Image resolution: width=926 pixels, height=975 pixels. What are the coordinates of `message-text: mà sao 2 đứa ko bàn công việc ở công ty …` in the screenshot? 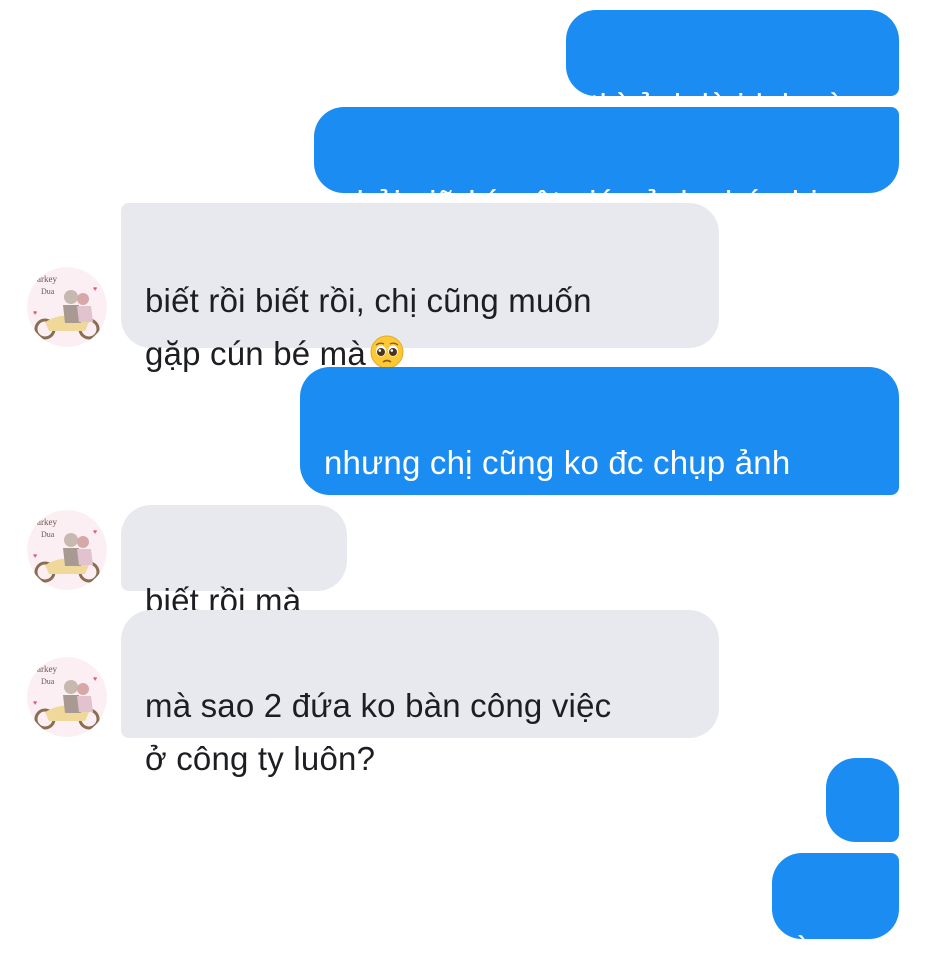 It's located at (378, 732).